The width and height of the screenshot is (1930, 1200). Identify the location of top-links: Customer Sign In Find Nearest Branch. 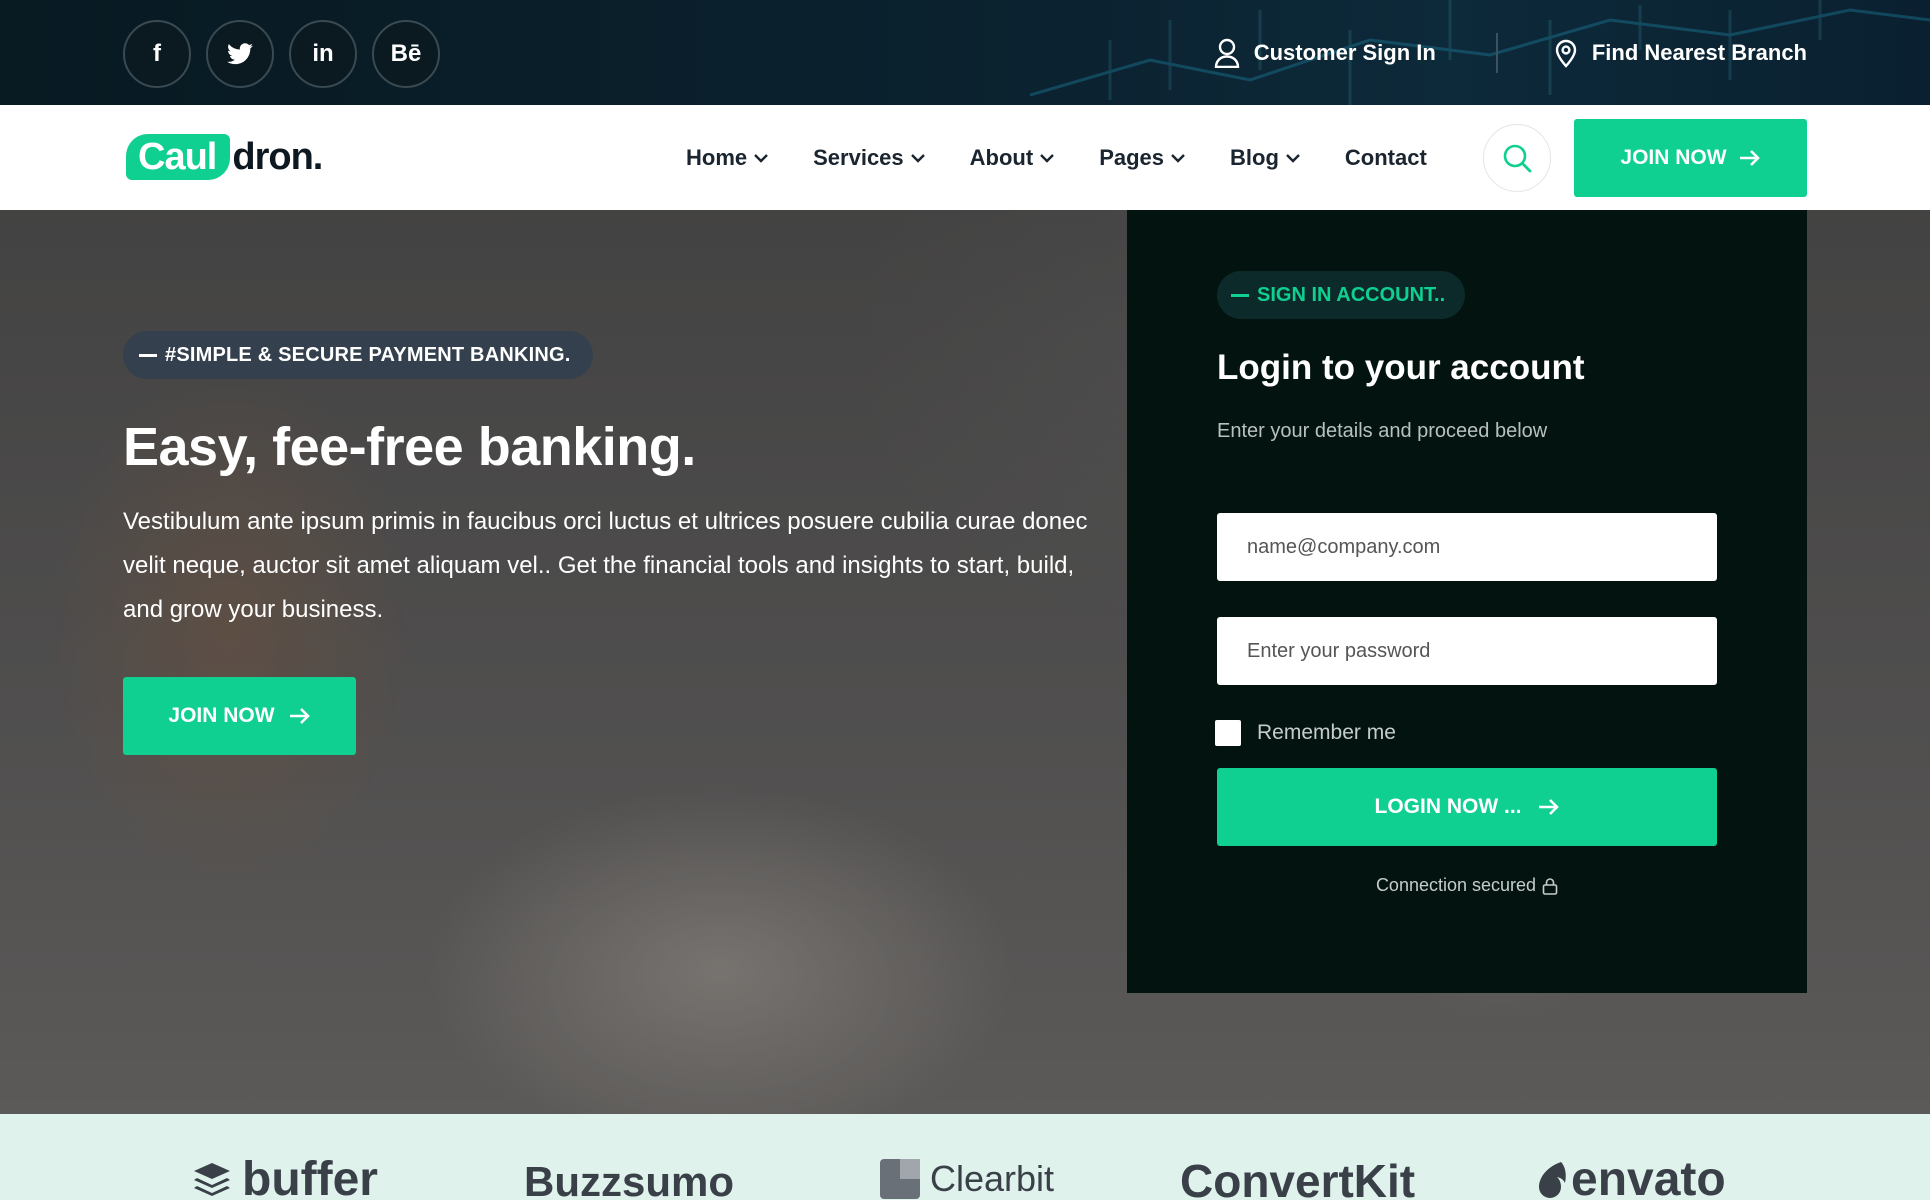
(1510, 52).